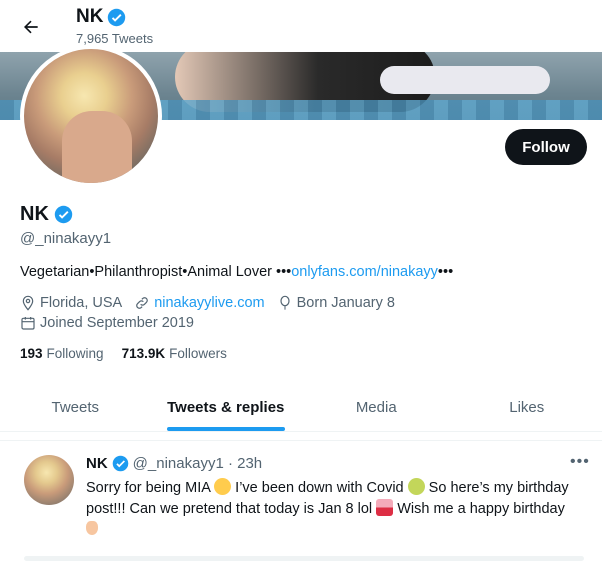 Image resolution: width=602 pixels, height=561 pixels. I want to click on location-pin-icon, so click(28, 303).